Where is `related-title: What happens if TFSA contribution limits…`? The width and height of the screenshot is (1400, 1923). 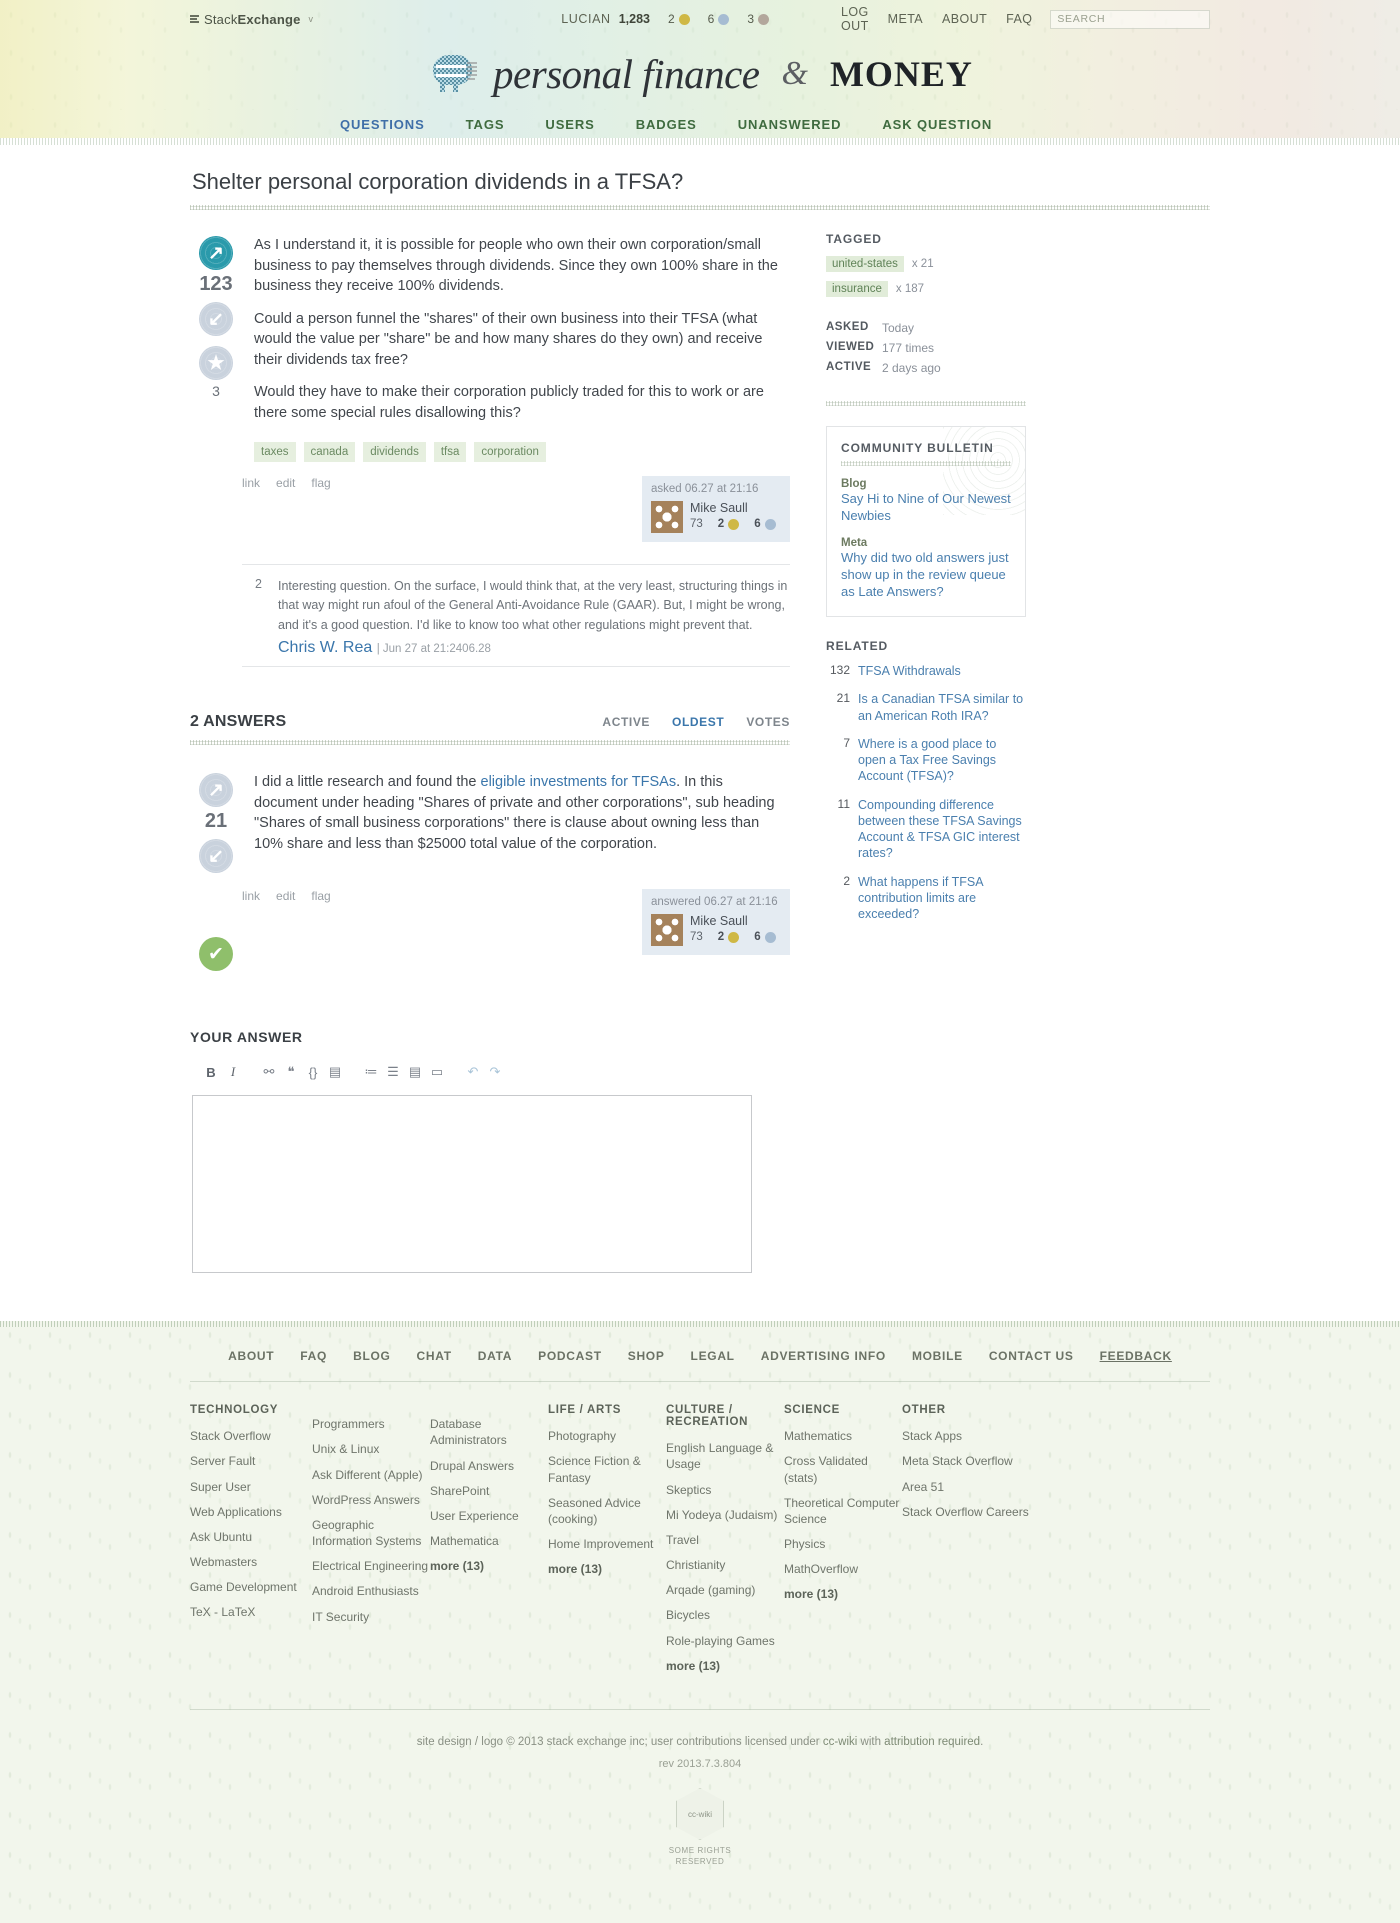
related-title: What happens if TFSA contribution limits… is located at coordinates (942, 898).